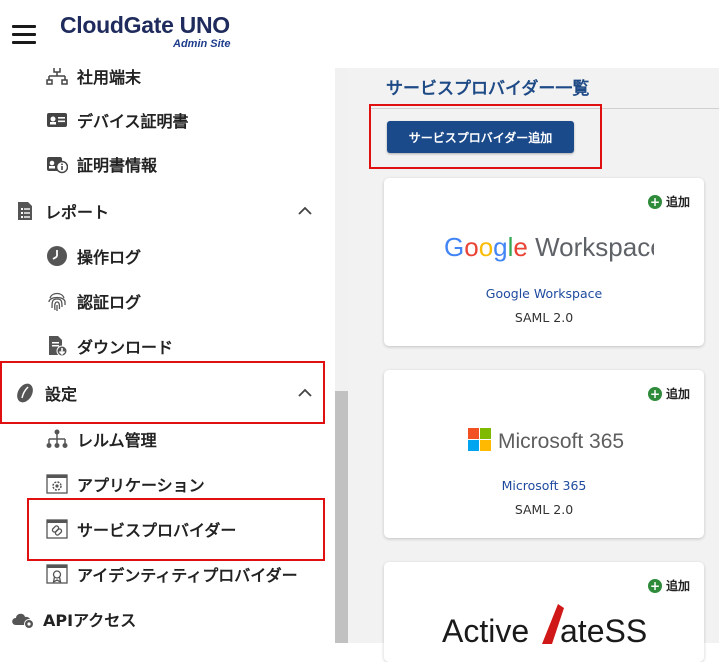 The height and width of the screenshot is (662, 719). What do you see at coordinates (359, 34) in the screenshot?
I see `top-bar: CloudGate UNO Admin Site` at bounding box center [359, 34].